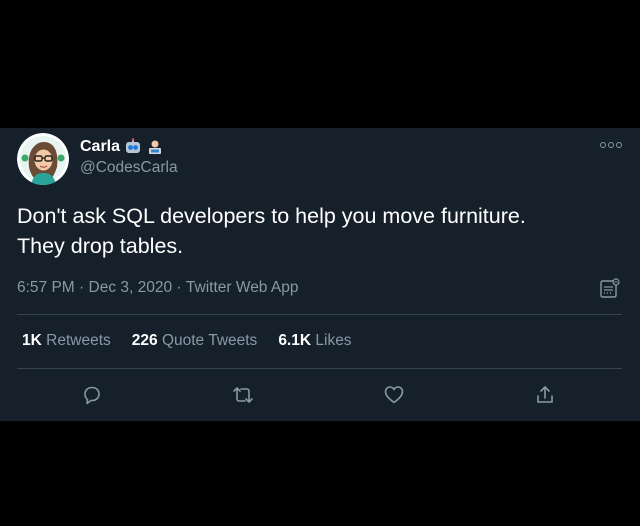  Describe the element at coordinates (78, 340) in the screenshot. I see `retweets-label: Retweets` at that location.